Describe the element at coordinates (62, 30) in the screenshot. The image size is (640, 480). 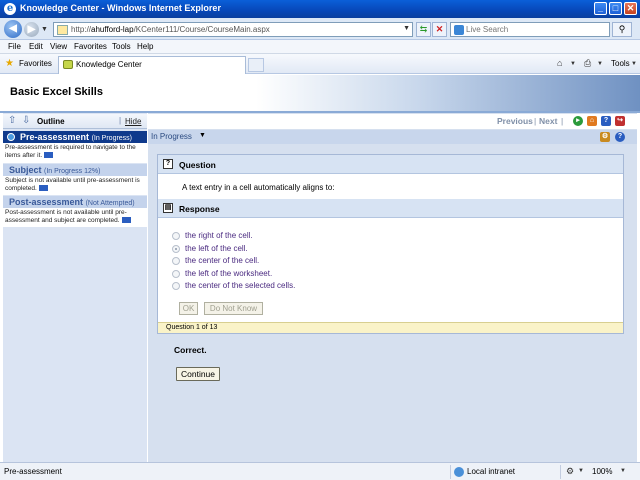
I see `page-icon` at that location.